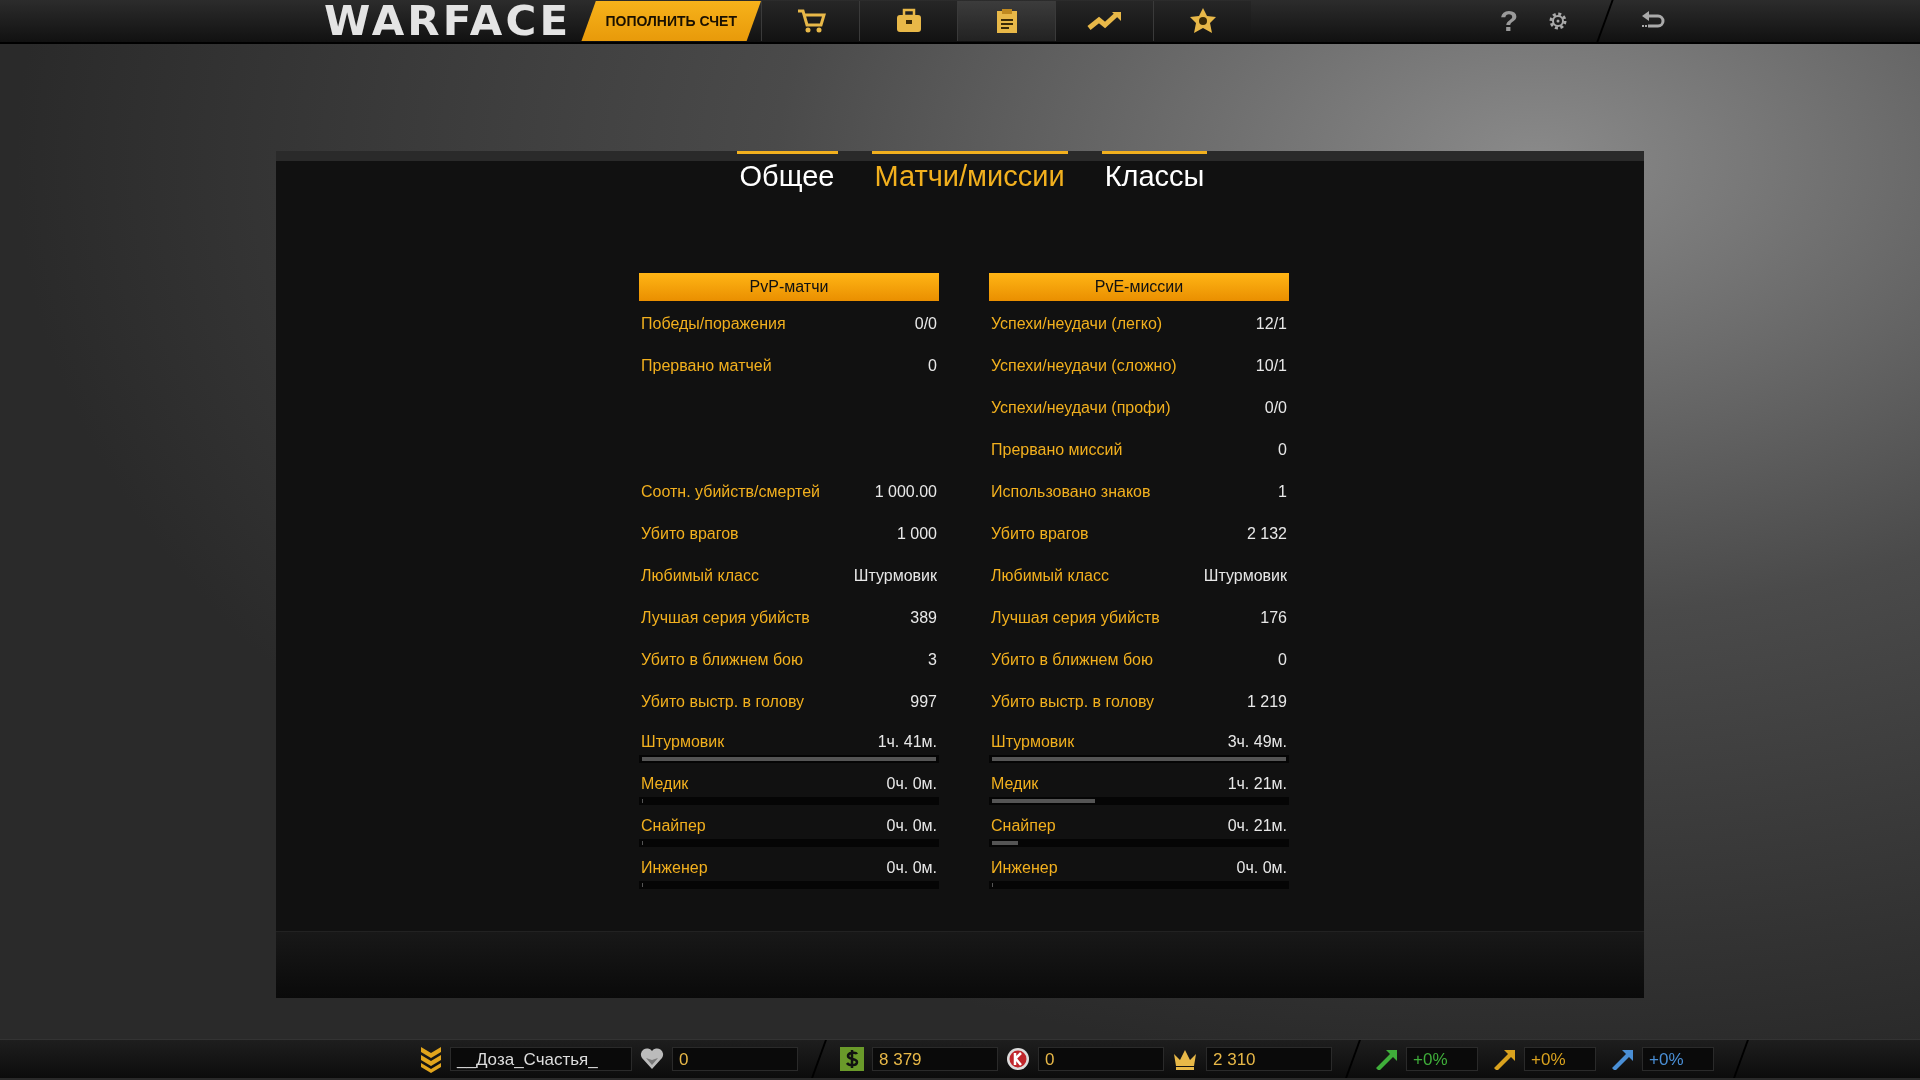  What do you see at coordinates (1508, 21) in the screenshot?
I see `help-button: ?` at bounding box center [1508, 21].